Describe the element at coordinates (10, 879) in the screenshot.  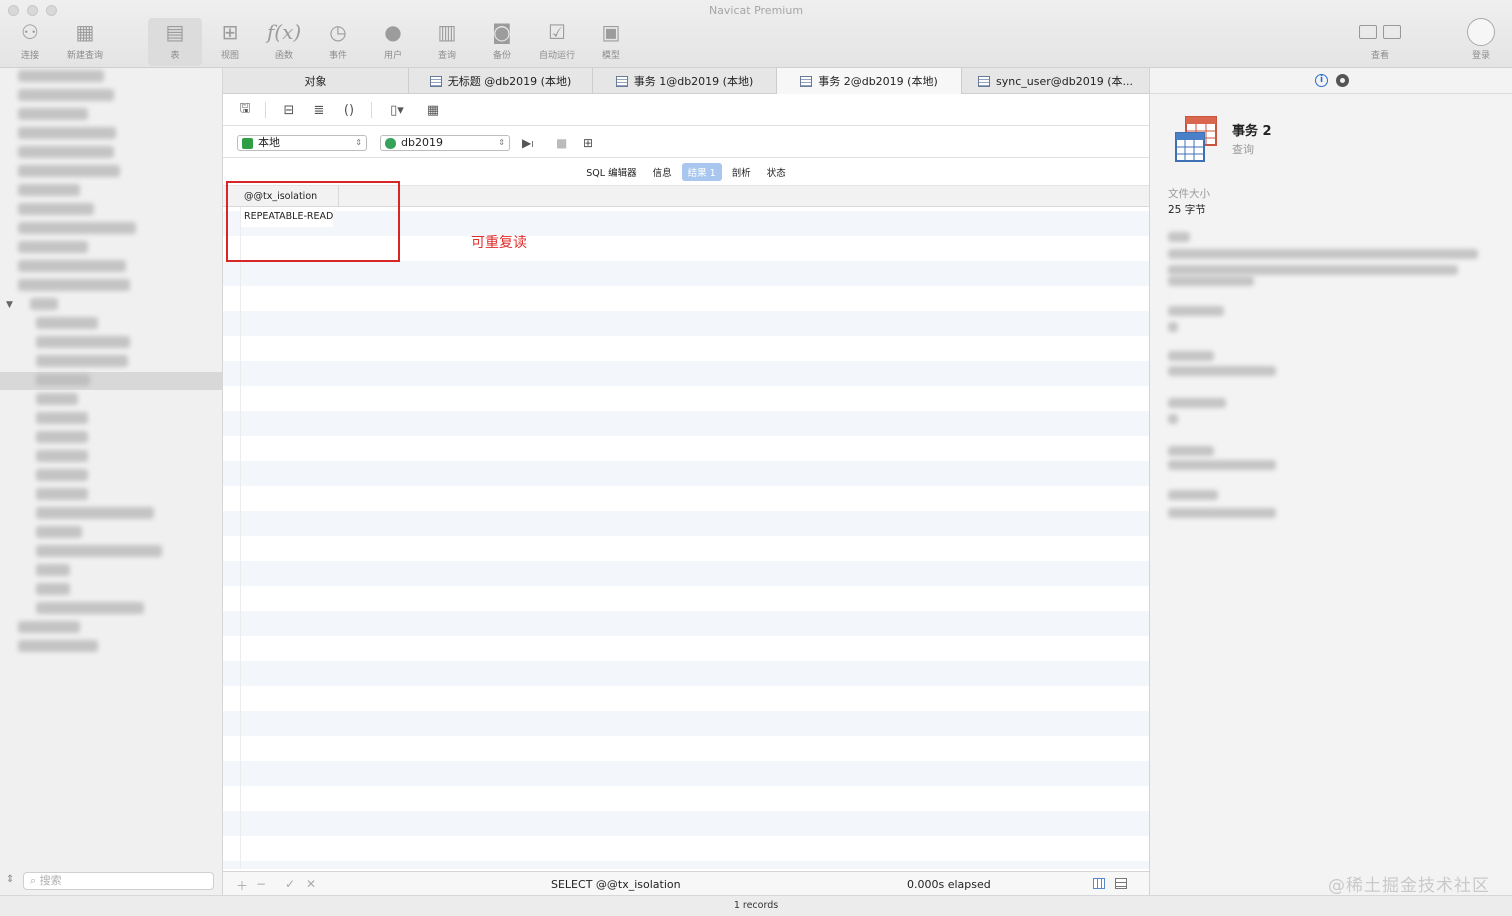
I see `sort-icon: ⇕` at that location.